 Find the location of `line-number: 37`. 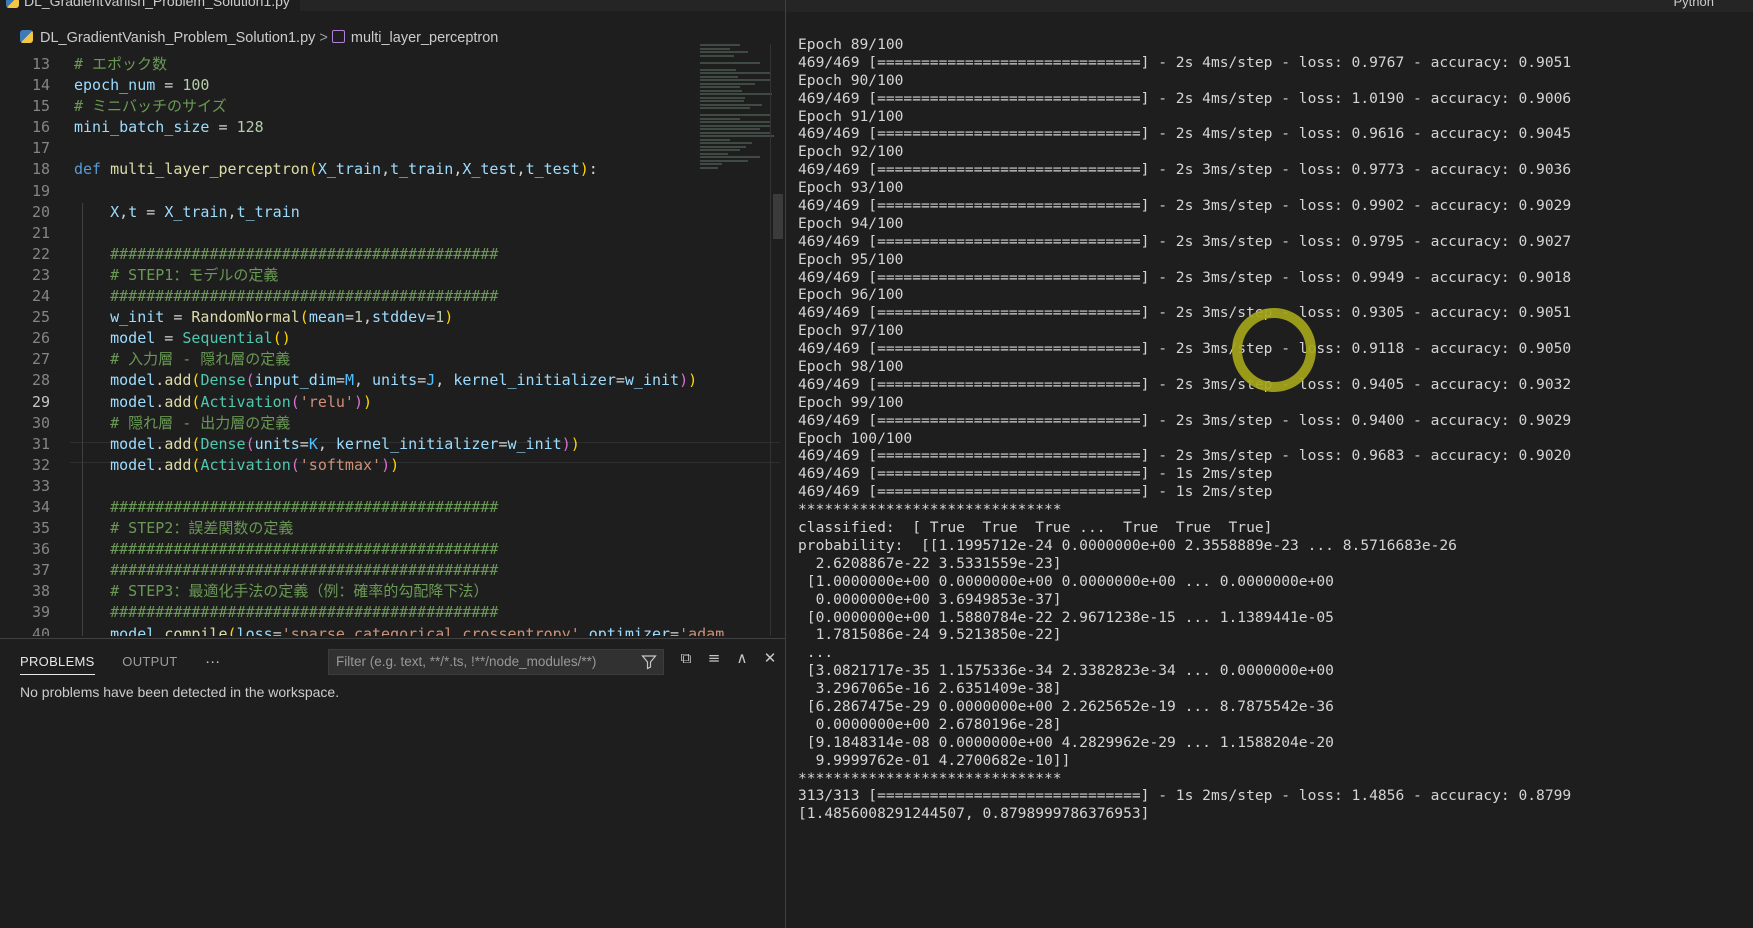

line-number: 37 is located at coordinates (40, 570).